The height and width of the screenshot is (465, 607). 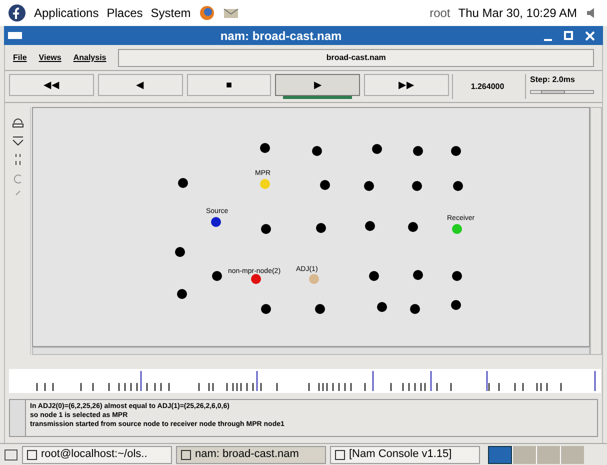 What do you see at coordinates (251, 455) in the screenshot?
I see `taskbar-button: nam: broad-cast.nam` at bounding box center [251, 455].